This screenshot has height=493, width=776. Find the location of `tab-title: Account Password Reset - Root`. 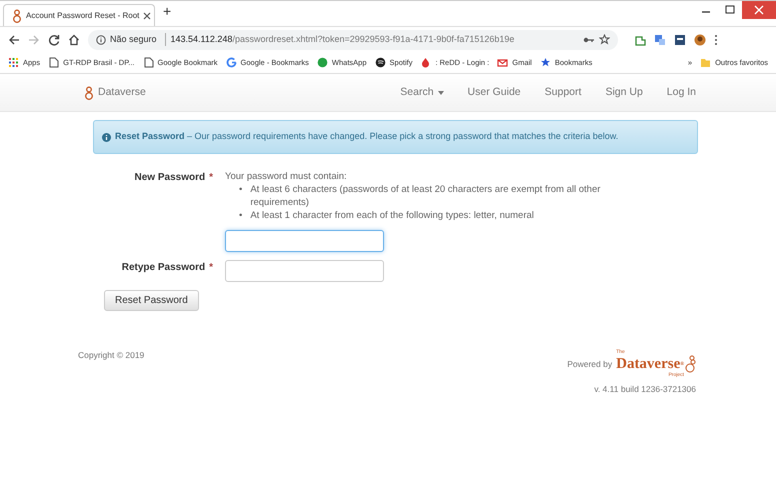

tab-title: Account Password Reset - Root is located at coordinates (83, 16).